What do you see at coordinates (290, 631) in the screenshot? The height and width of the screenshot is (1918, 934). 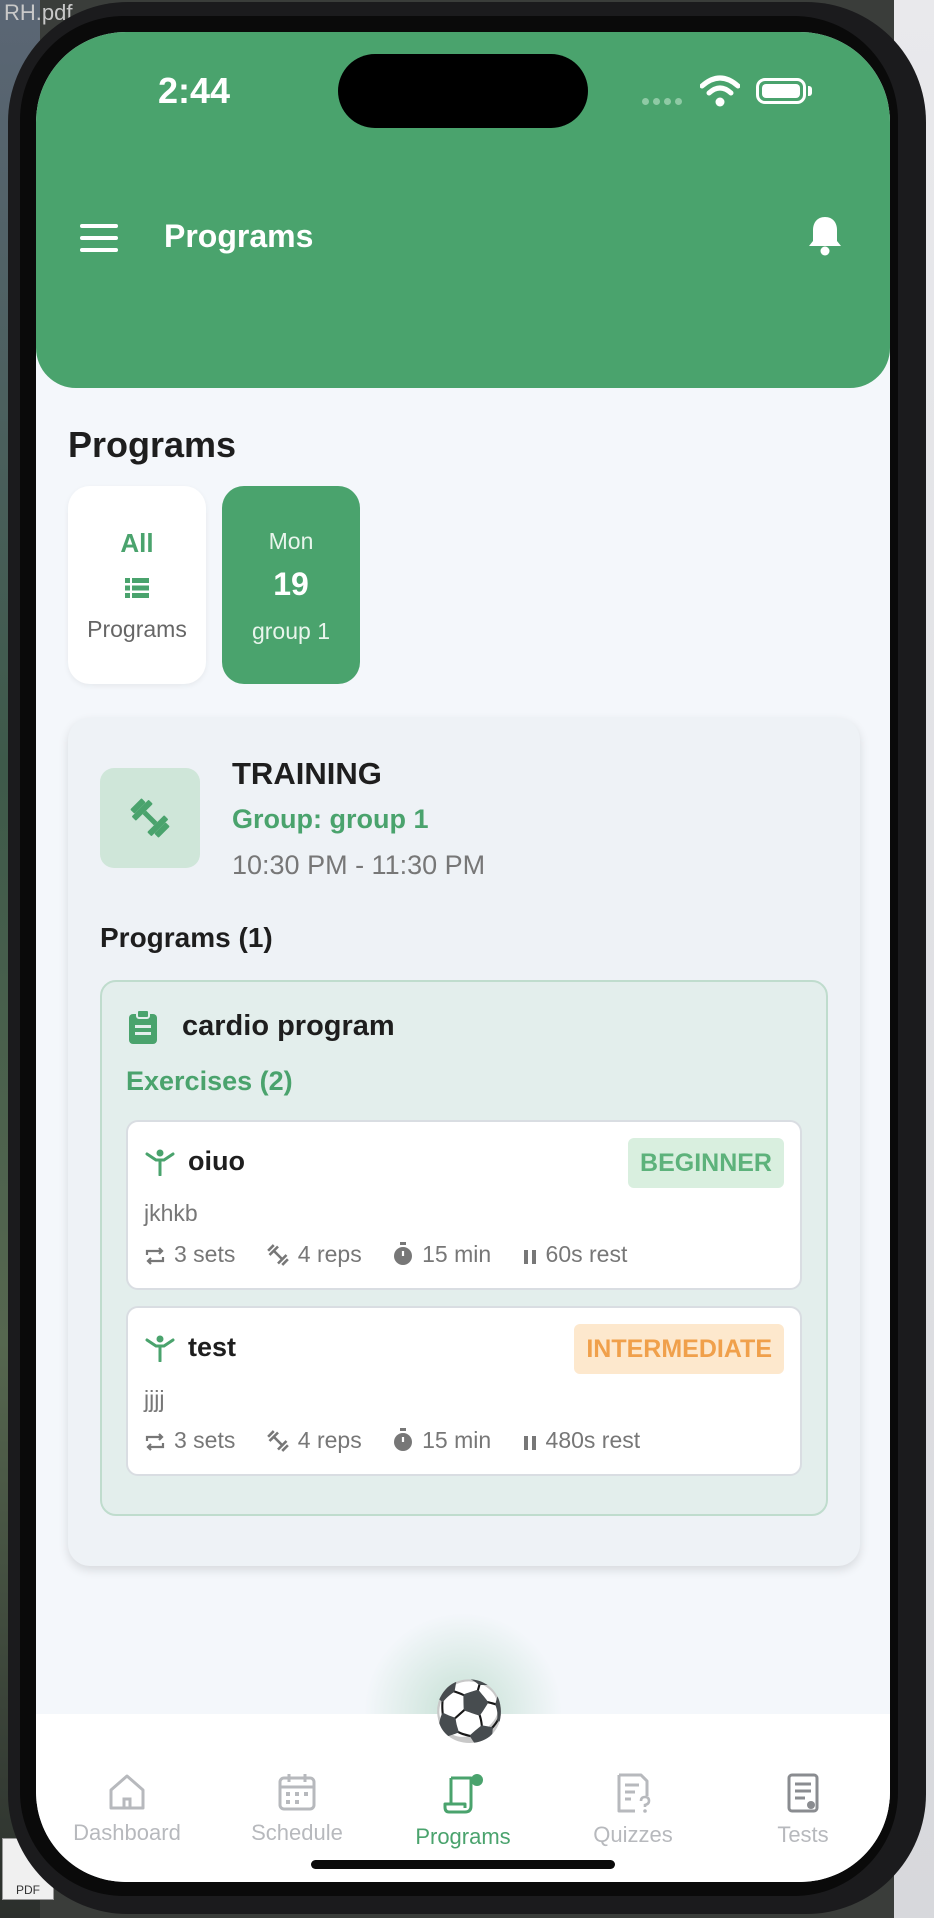 I see `filter-group: group 1` at bounding box center [290, 631].